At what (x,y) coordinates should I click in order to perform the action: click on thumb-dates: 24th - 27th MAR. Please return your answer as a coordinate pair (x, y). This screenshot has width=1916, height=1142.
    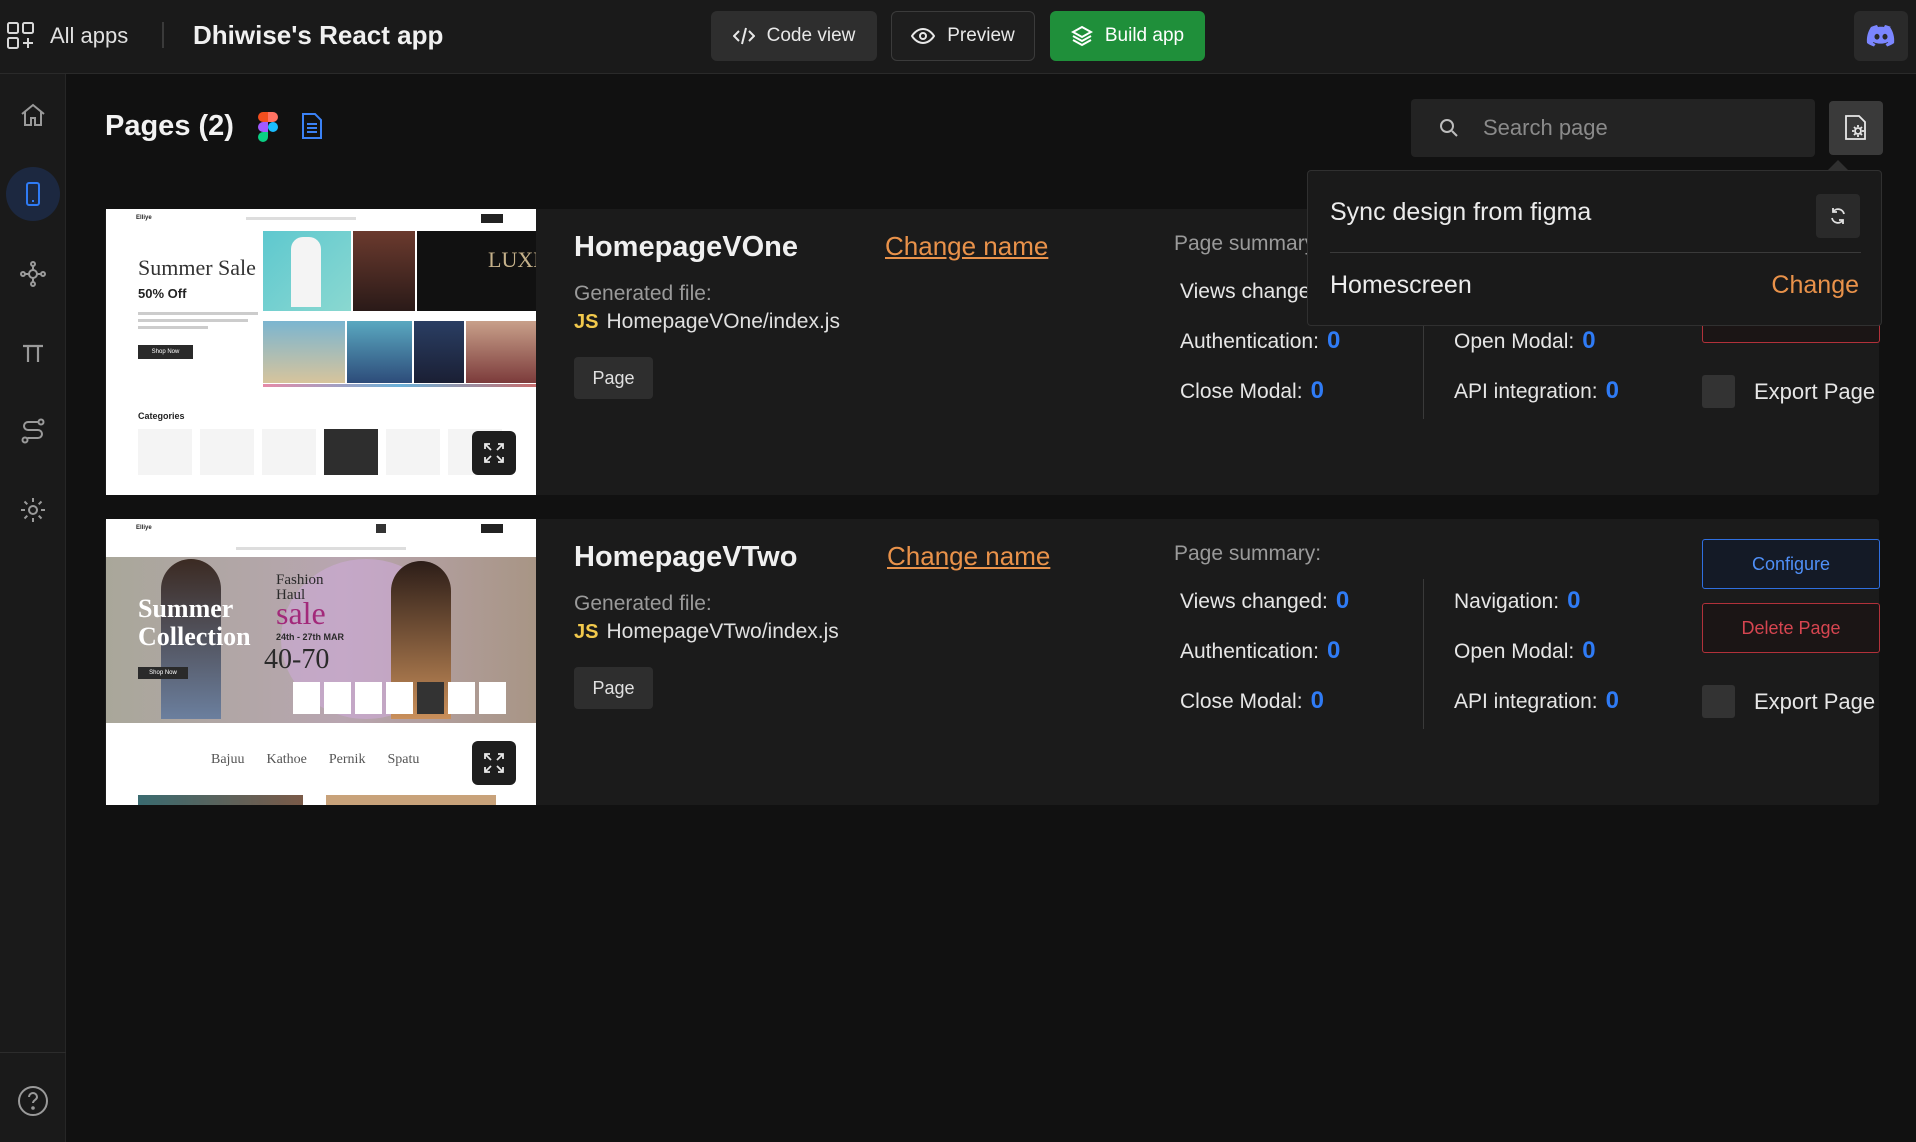
    Looking at the image, I should click on (310, 637).